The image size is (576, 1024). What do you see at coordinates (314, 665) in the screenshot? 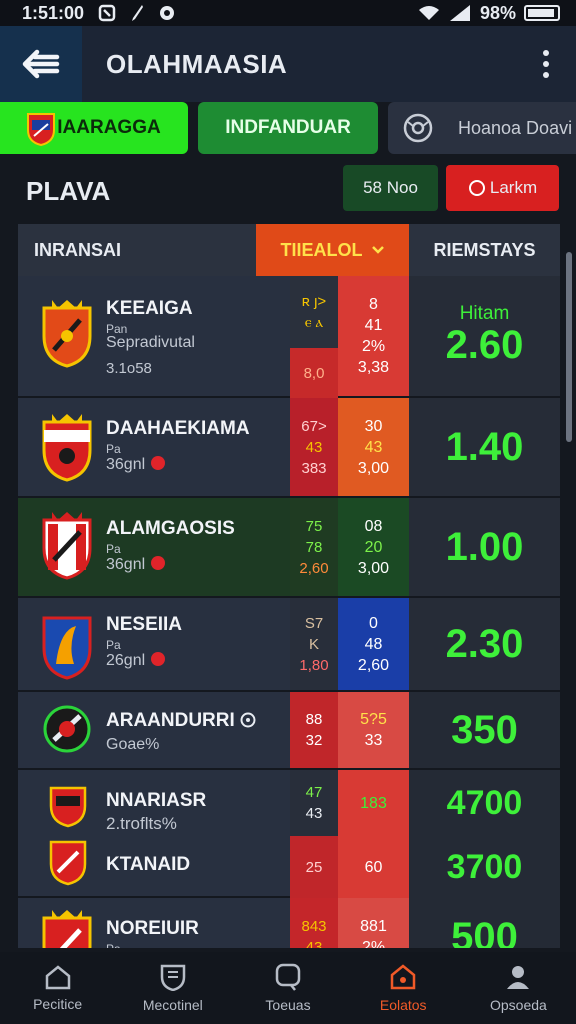
I see `stat-value: 1,80` at bounding box center [314, 665].